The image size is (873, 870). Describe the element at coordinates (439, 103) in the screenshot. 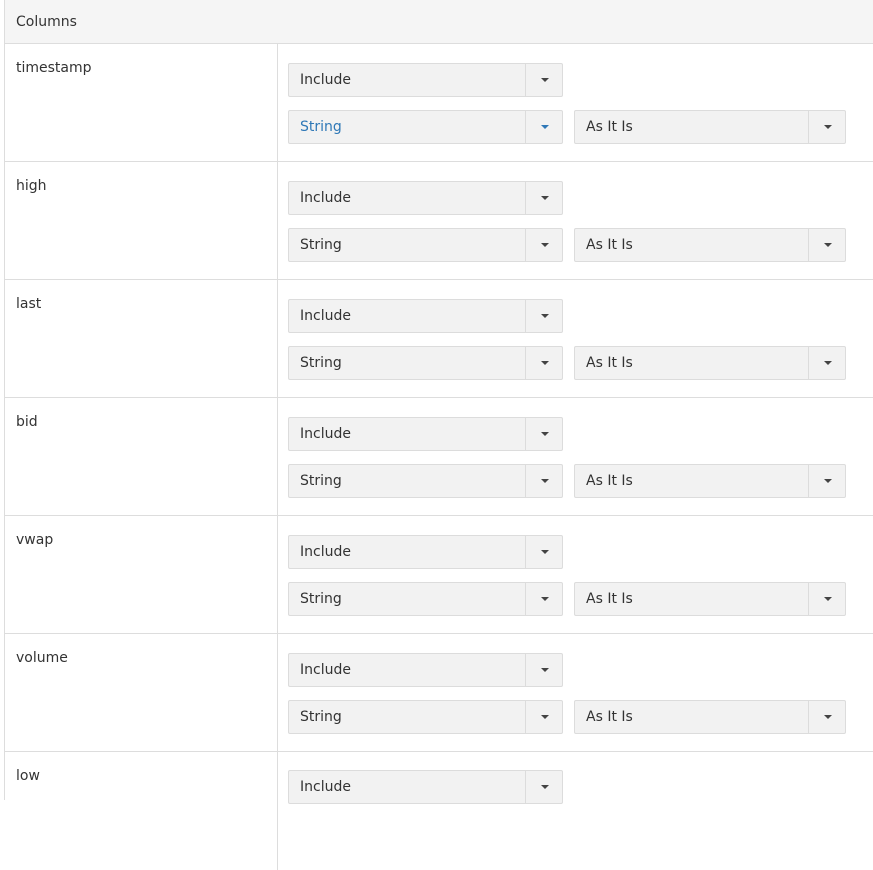

I see `column-row-timestamp: timestamp Include String As It Is` at that location.